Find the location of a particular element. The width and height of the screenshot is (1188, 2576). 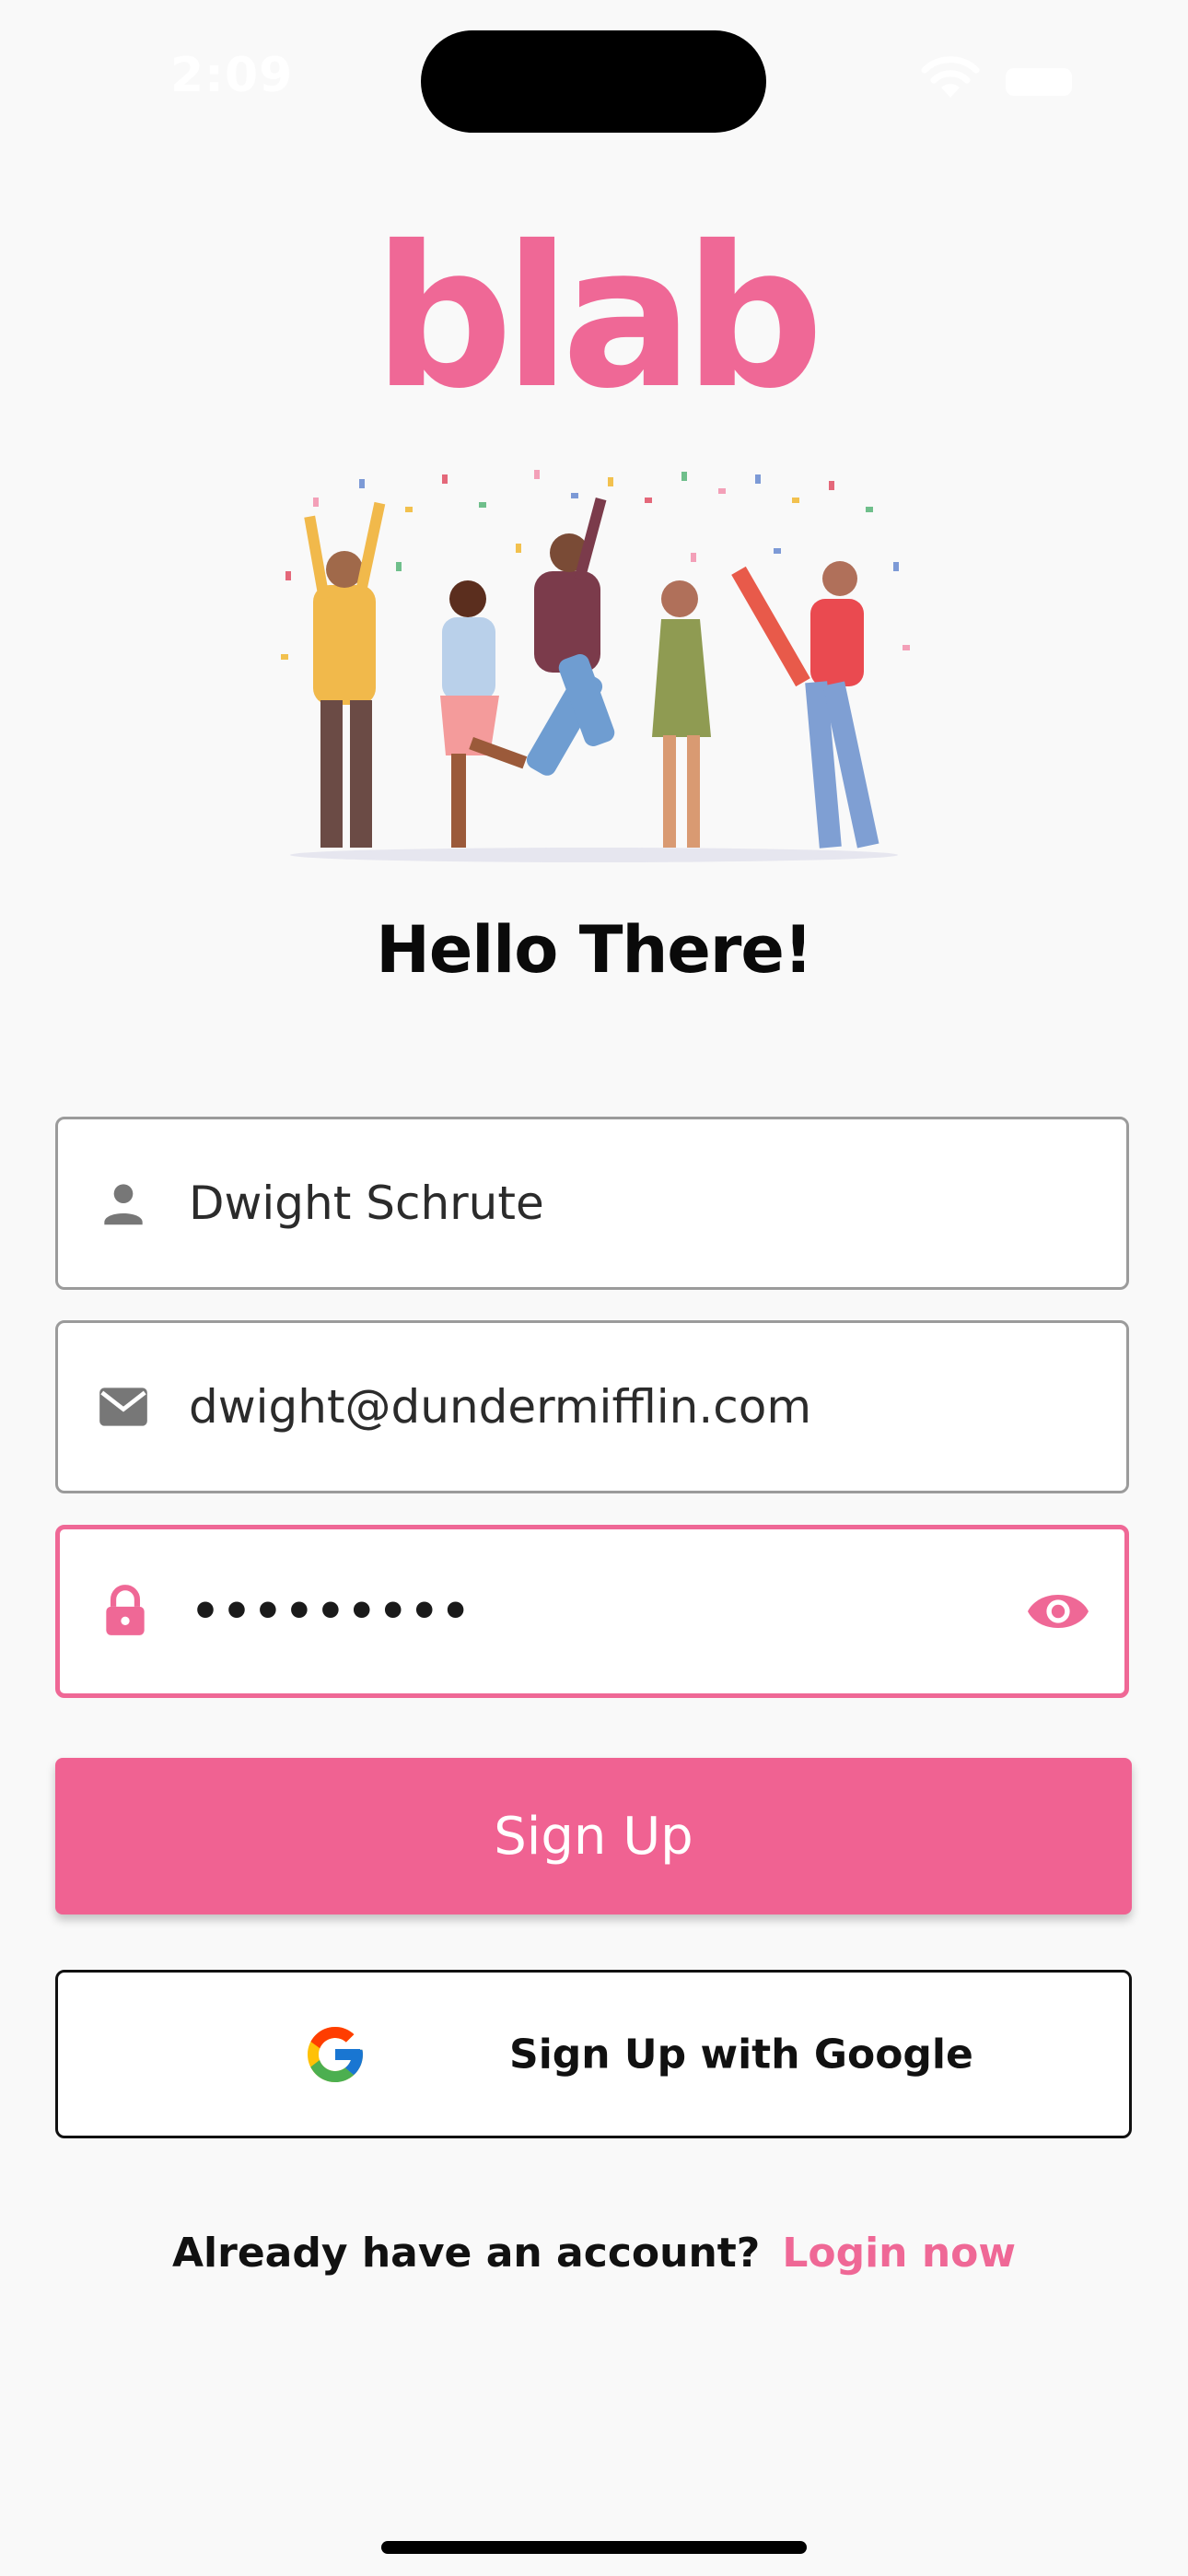

login-prompt: Already have an account? Login now is located at coordinates (594, 2253).